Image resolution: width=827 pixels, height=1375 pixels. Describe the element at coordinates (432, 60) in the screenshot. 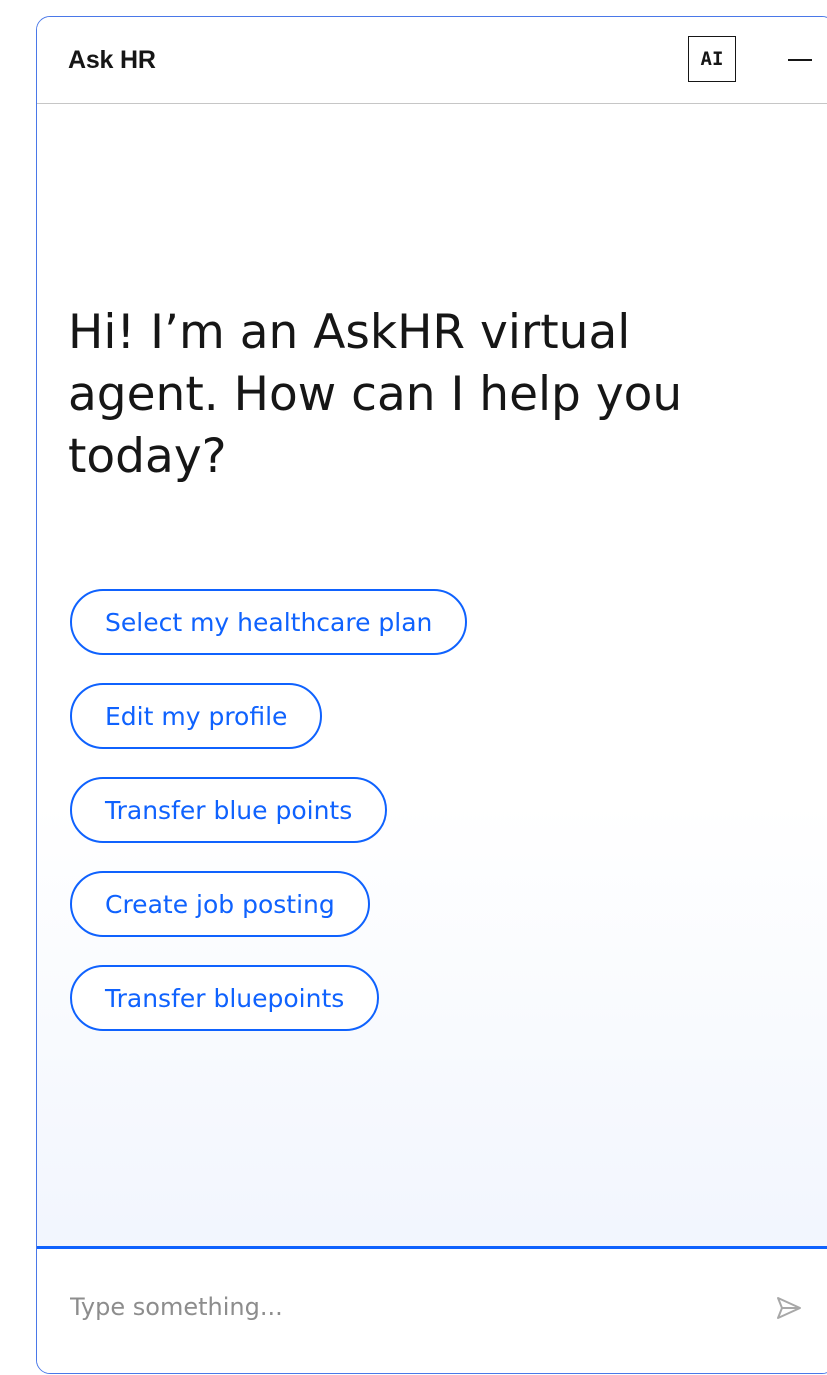

I see `chat-header: Ask HR AI` at that location.